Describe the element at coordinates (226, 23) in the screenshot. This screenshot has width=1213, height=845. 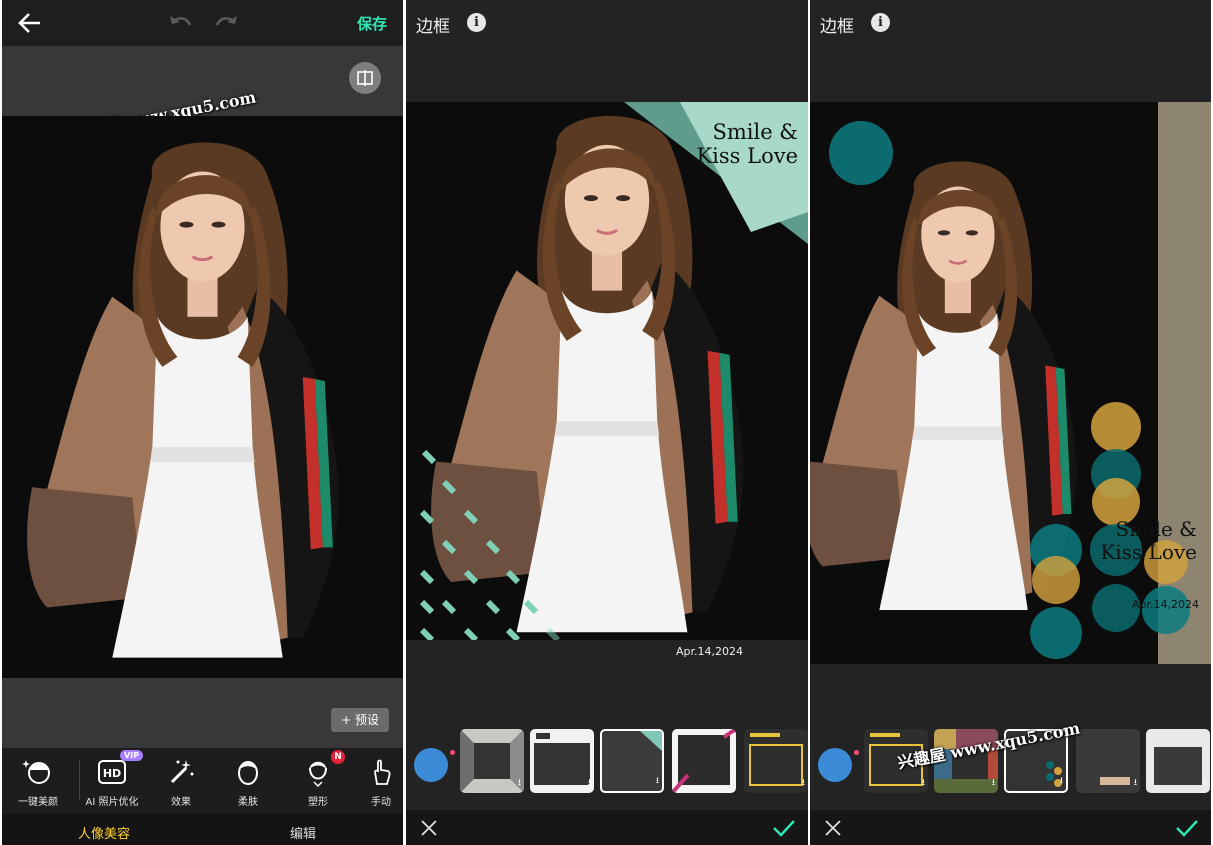
I see `redo-icon` at that location.